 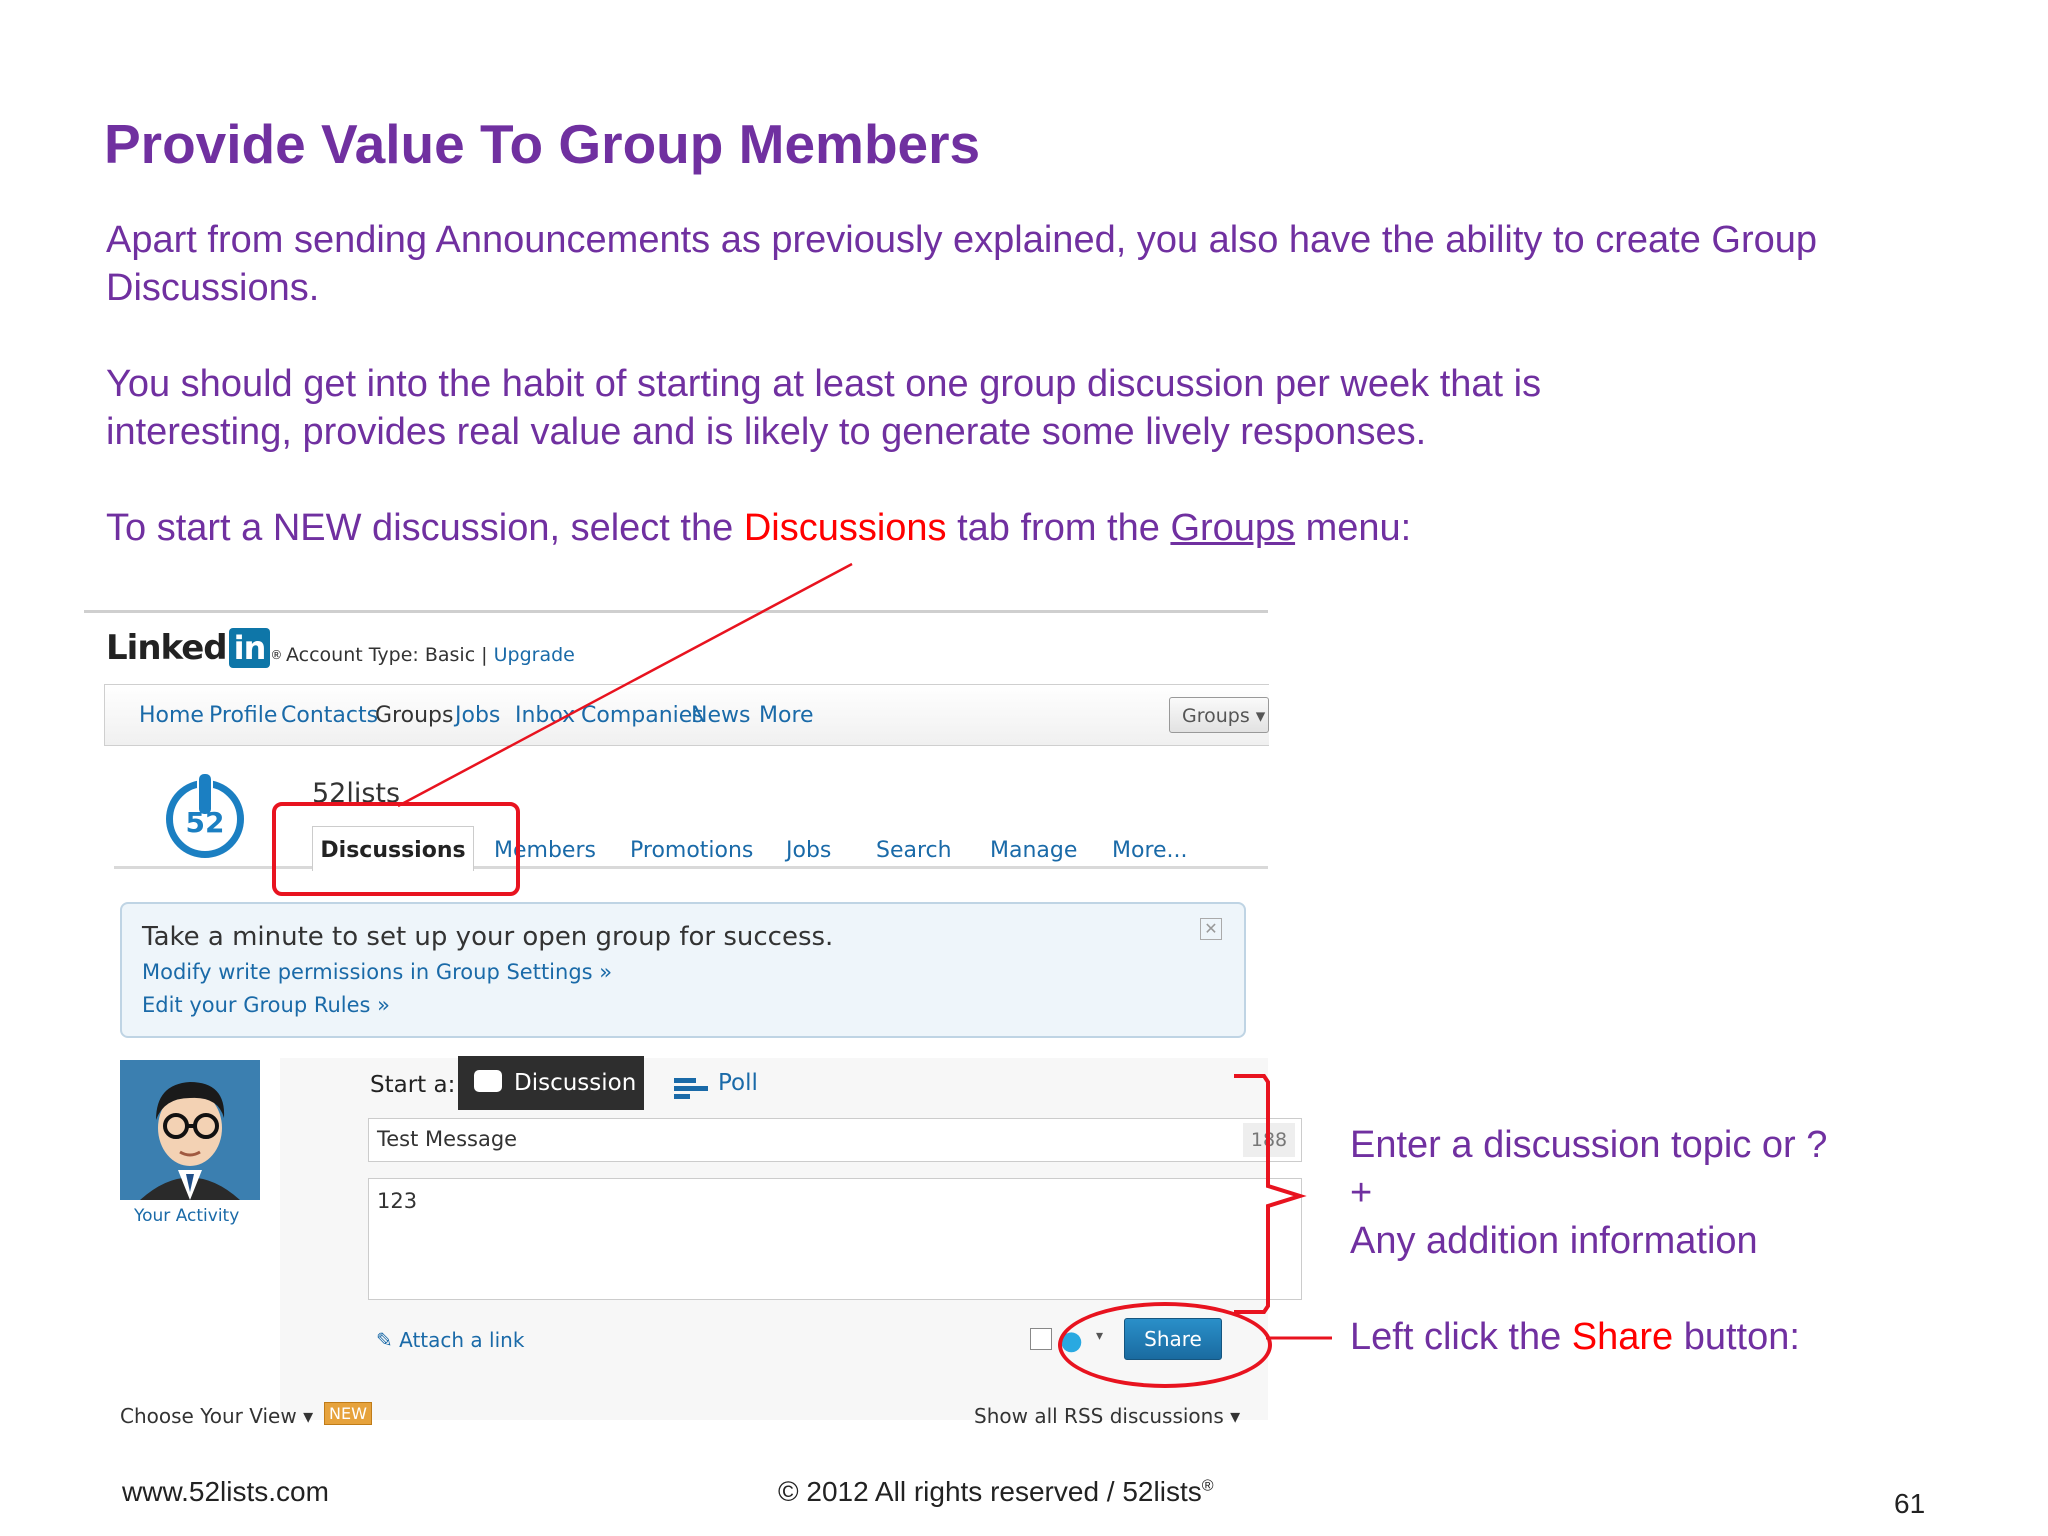 I want to click on nav-companies: Companies, so click(x=642, y=715).